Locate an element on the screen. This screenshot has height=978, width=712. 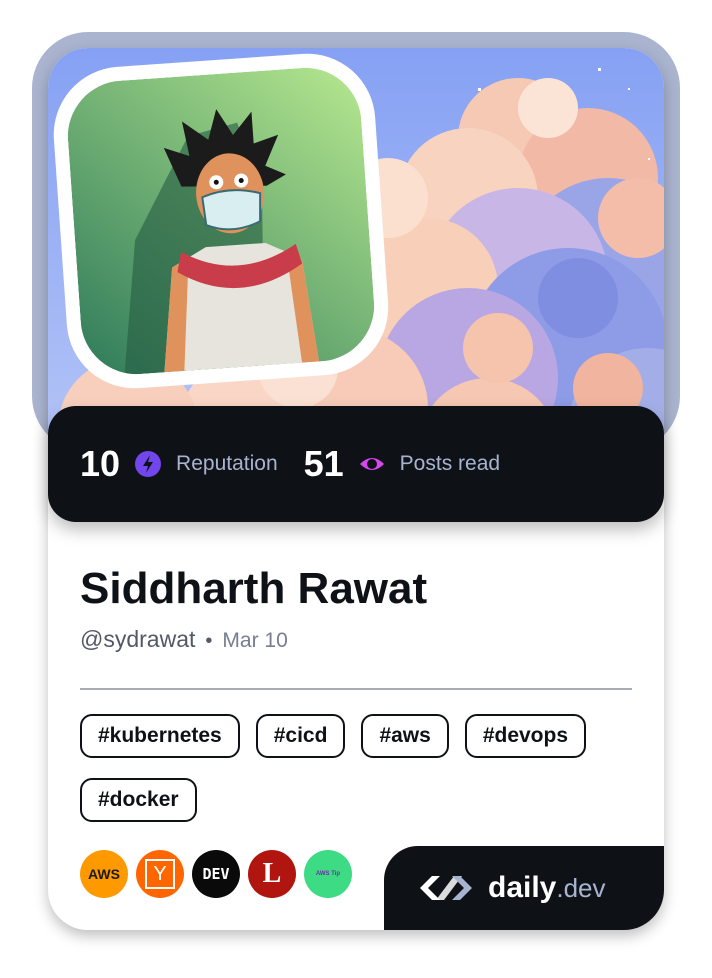
profile-name: Siddharth Rawat is located at coordinates (254, 588).